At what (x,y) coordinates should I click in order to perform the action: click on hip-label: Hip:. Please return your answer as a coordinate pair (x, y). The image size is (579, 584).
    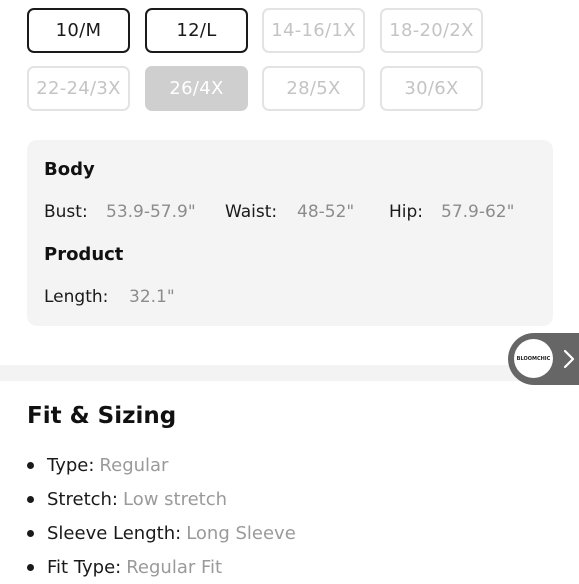
    Looking at the image, I should click on (406, 212).